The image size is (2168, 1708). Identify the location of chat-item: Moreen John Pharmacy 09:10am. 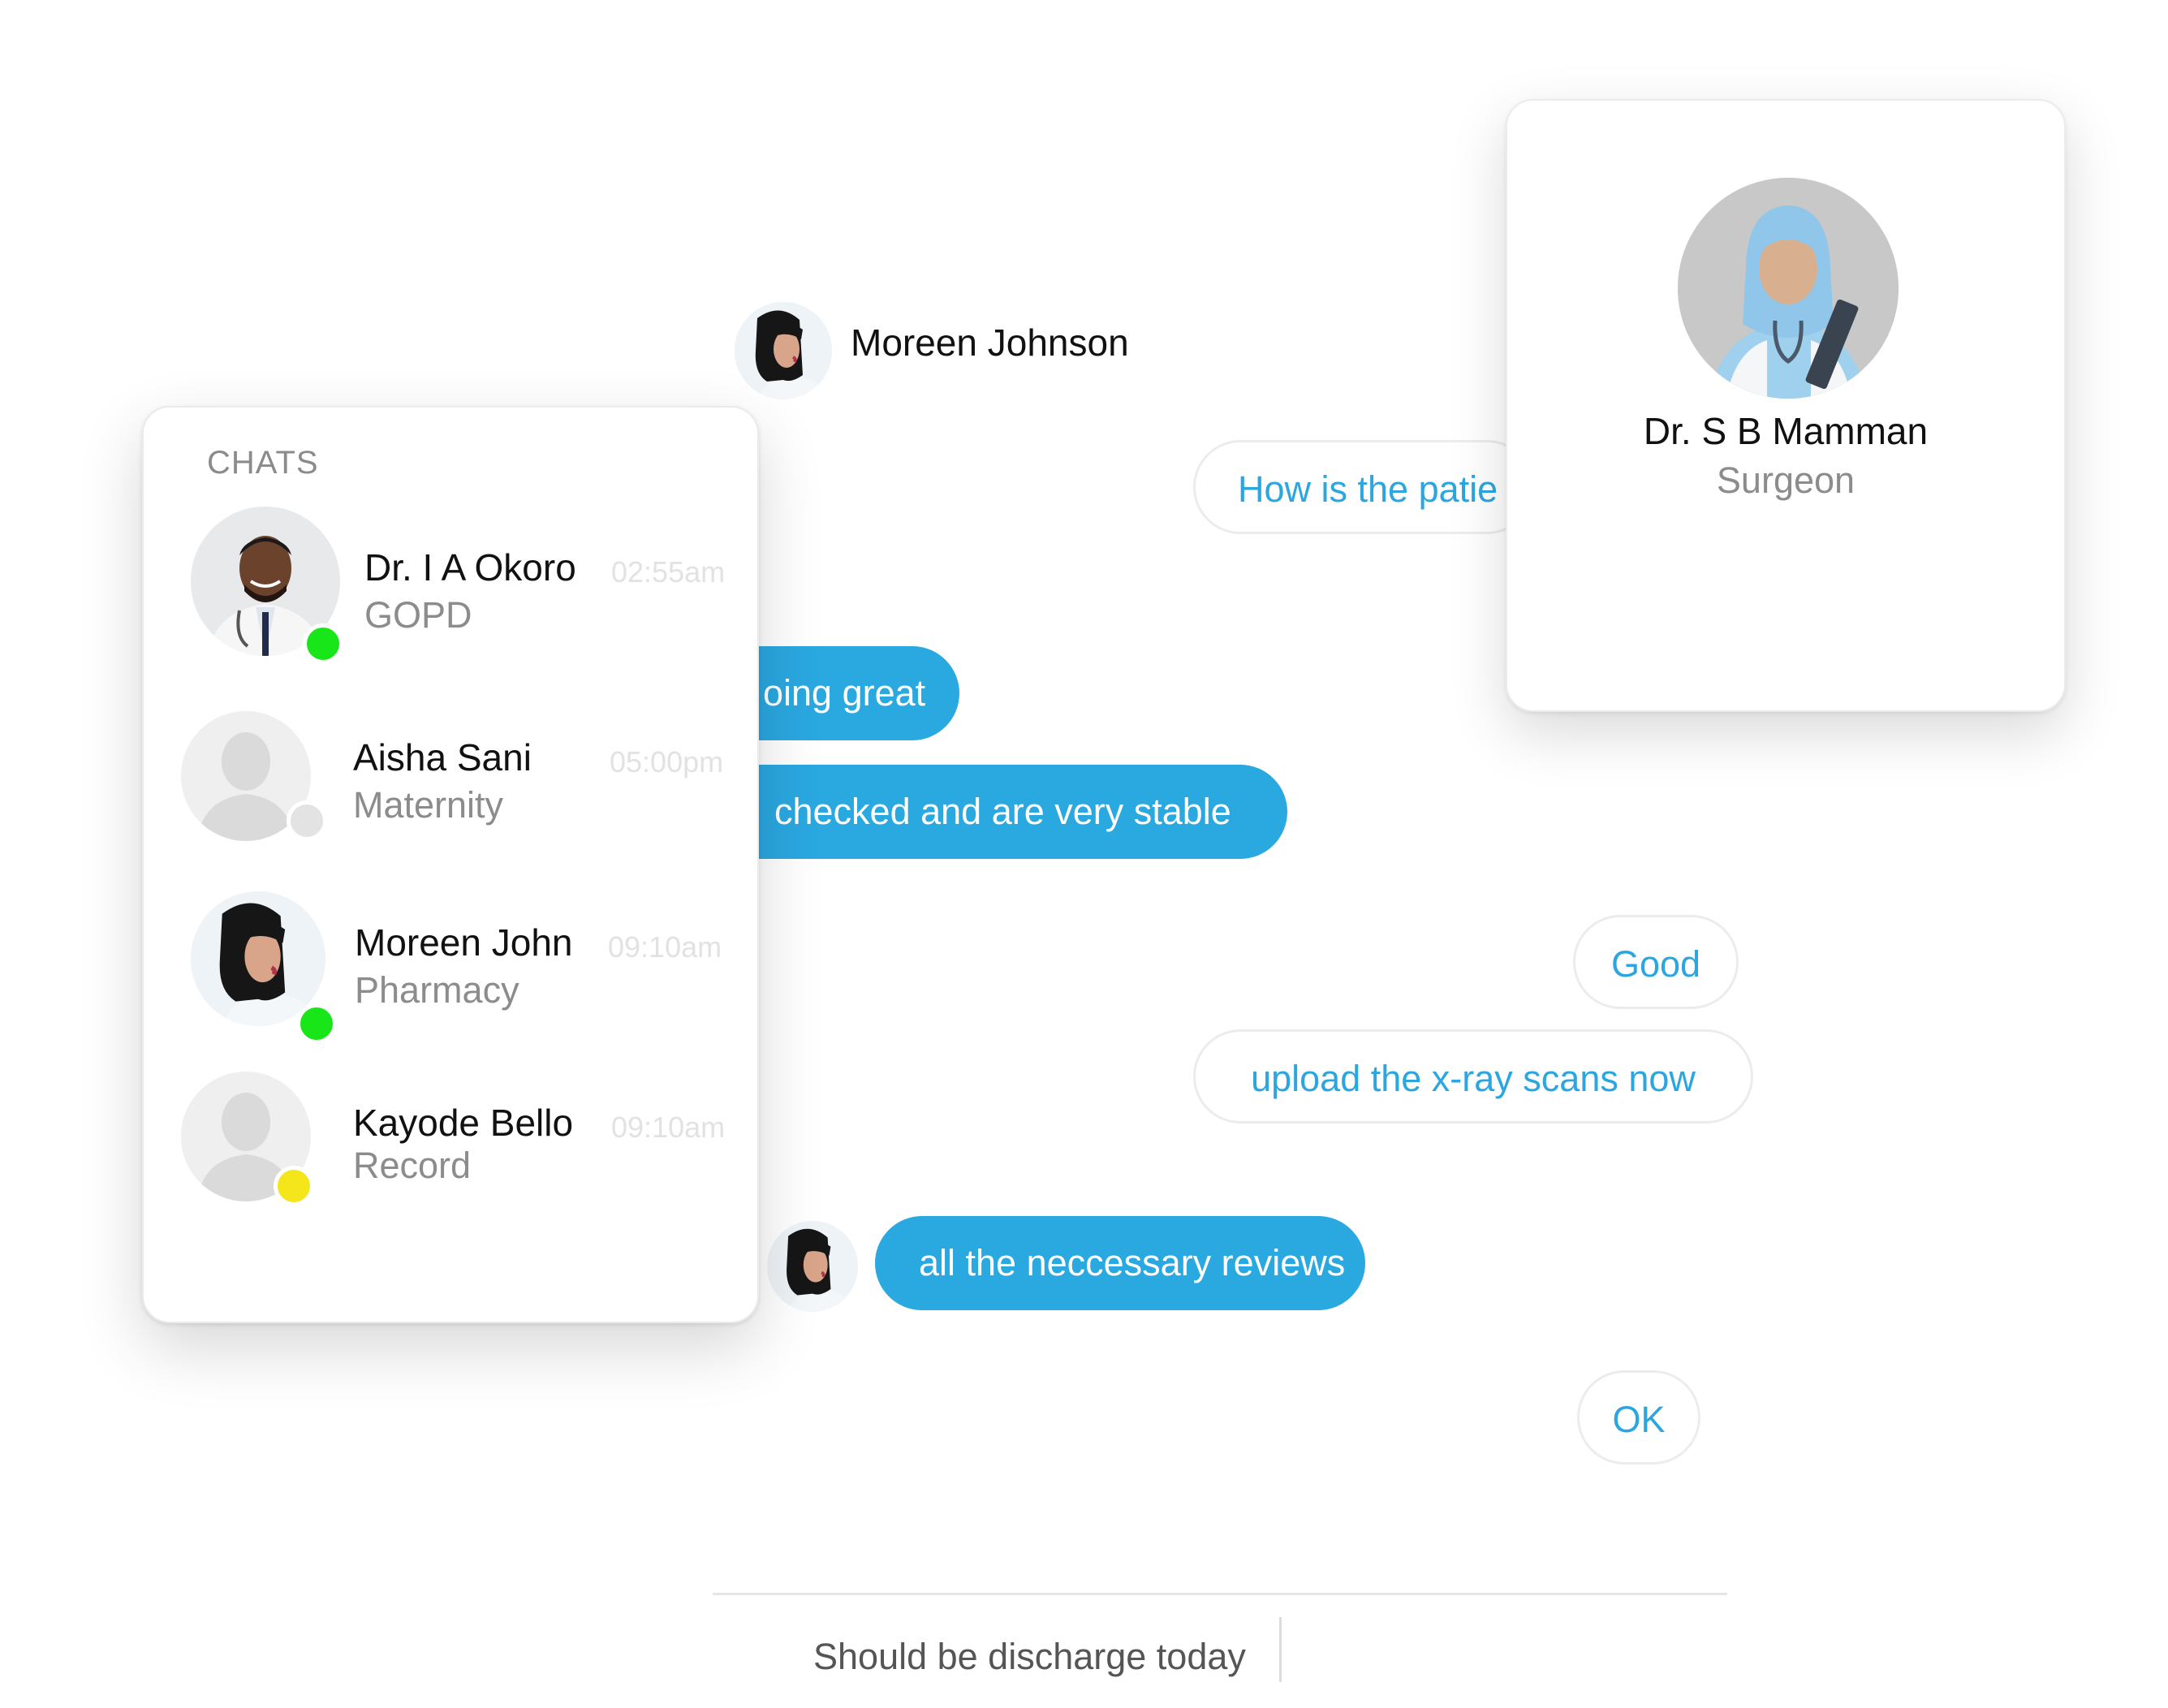
(452, 972).